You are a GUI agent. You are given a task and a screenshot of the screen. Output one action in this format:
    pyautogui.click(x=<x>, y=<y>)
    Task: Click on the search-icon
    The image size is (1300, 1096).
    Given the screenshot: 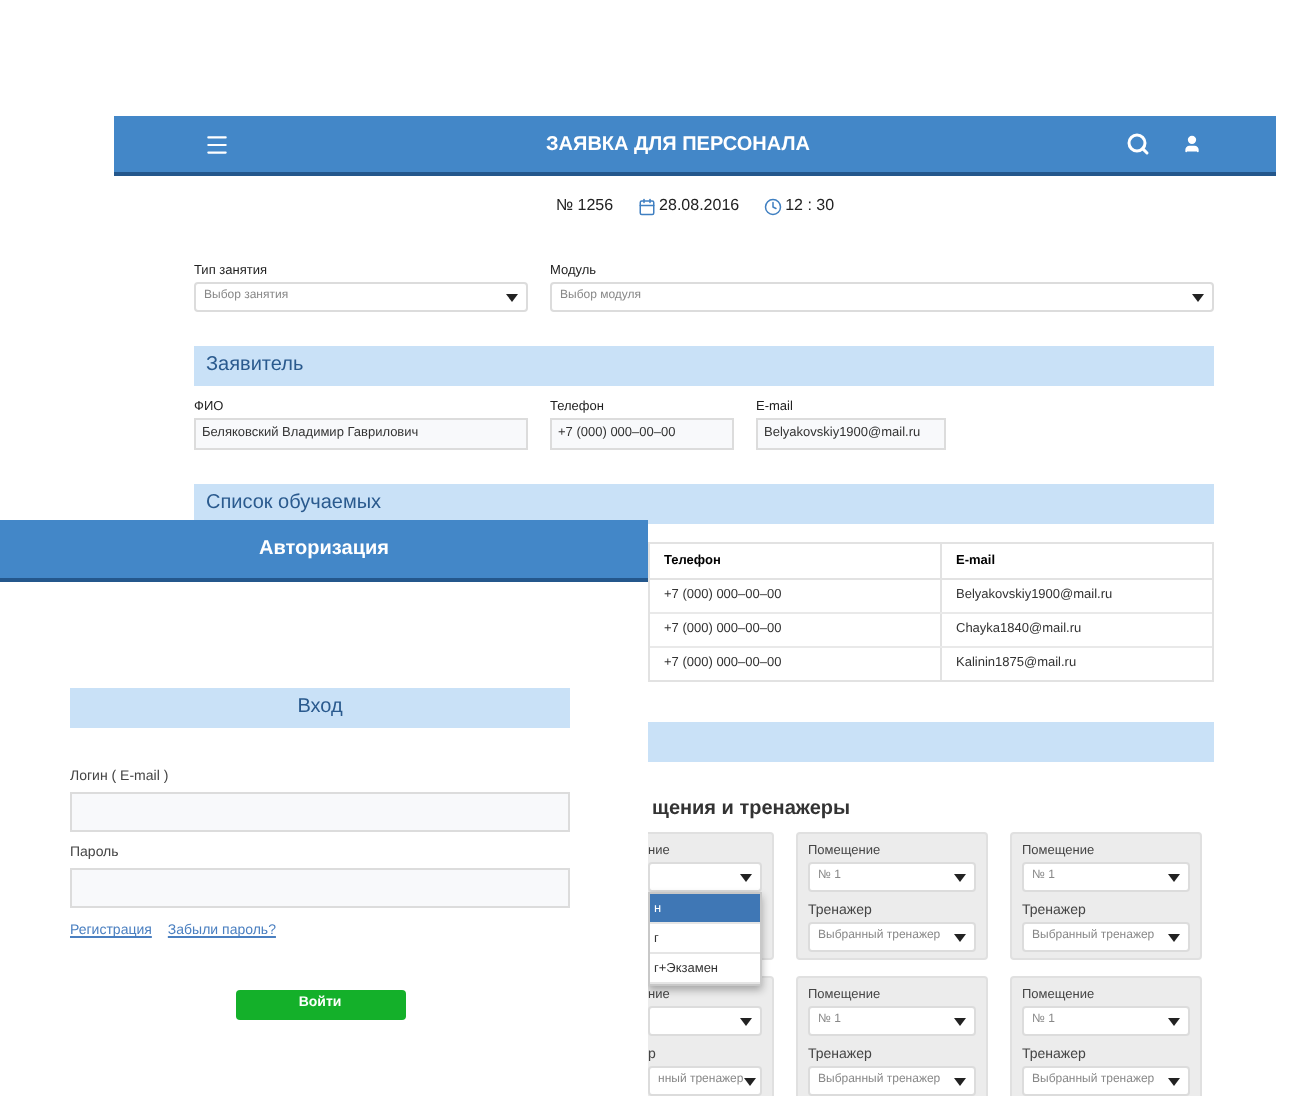 What is the action you would take?
    pyautogui.click(x=1137, y=144)
    